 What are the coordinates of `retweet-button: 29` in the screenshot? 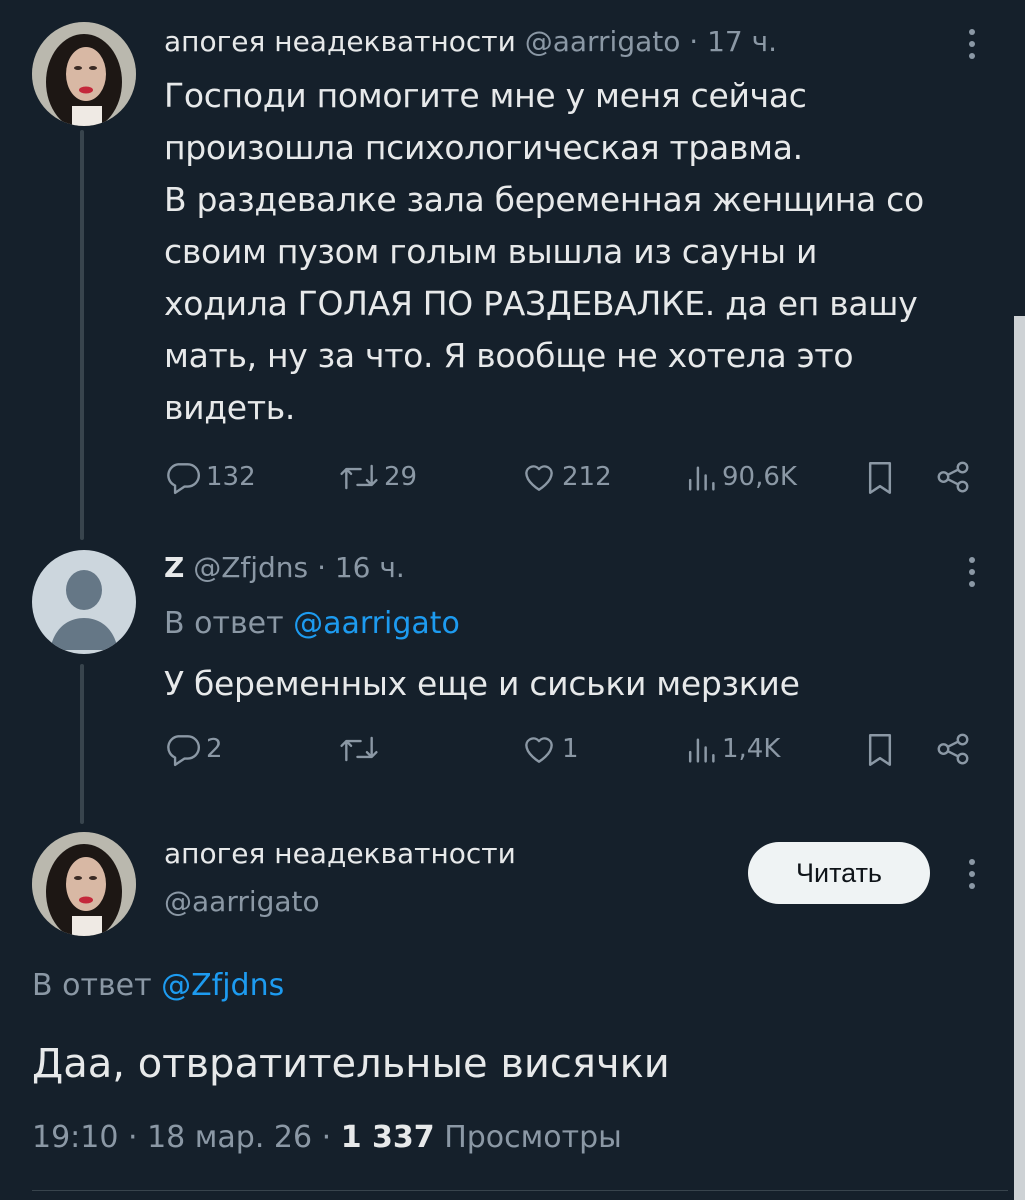 It's located at (377, 477).